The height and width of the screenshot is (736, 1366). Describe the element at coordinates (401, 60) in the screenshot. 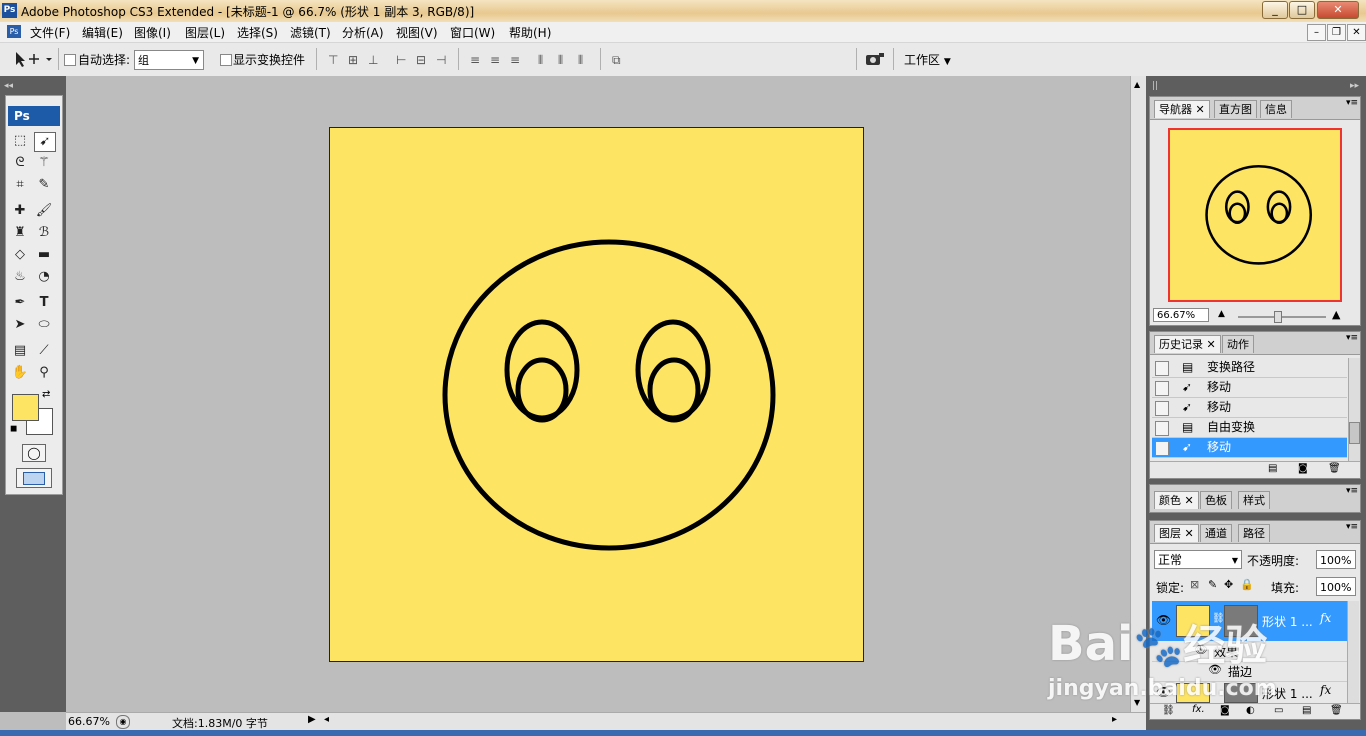

I see `align-left-icon: ⊢` at that location.